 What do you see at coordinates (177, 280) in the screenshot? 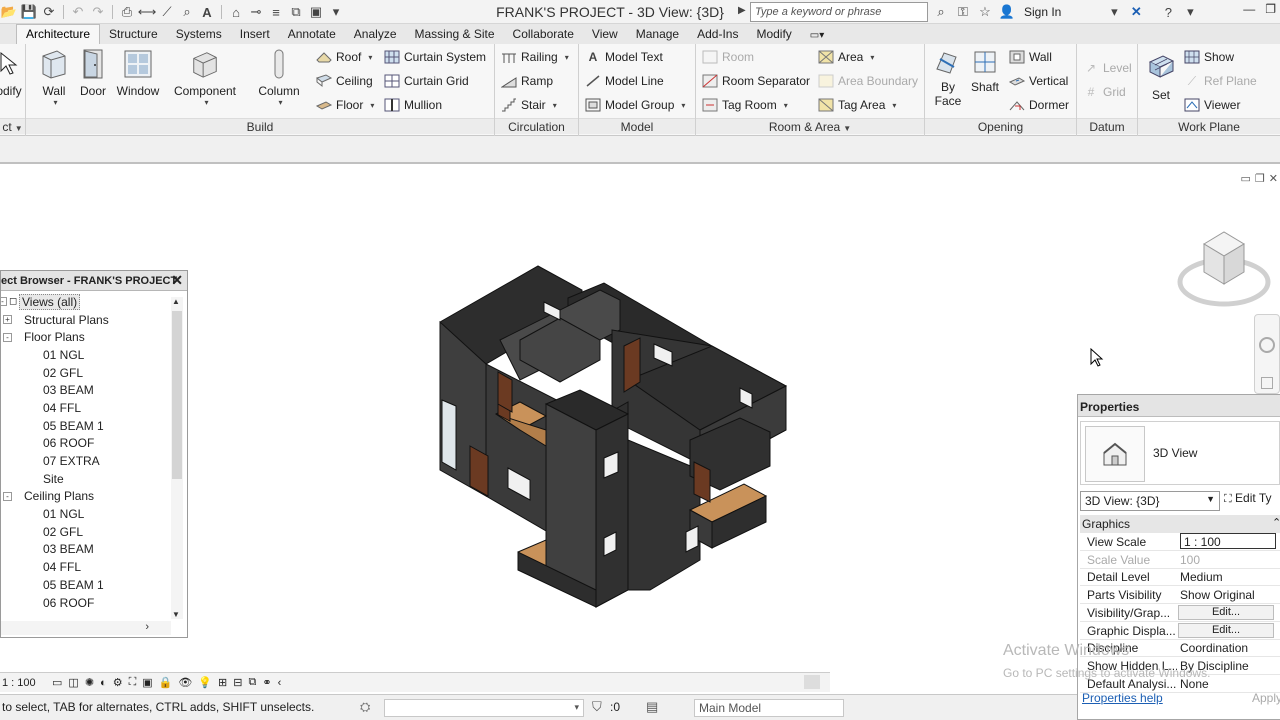
I see `close-icon: ✕` at bounding box center [177, 280].